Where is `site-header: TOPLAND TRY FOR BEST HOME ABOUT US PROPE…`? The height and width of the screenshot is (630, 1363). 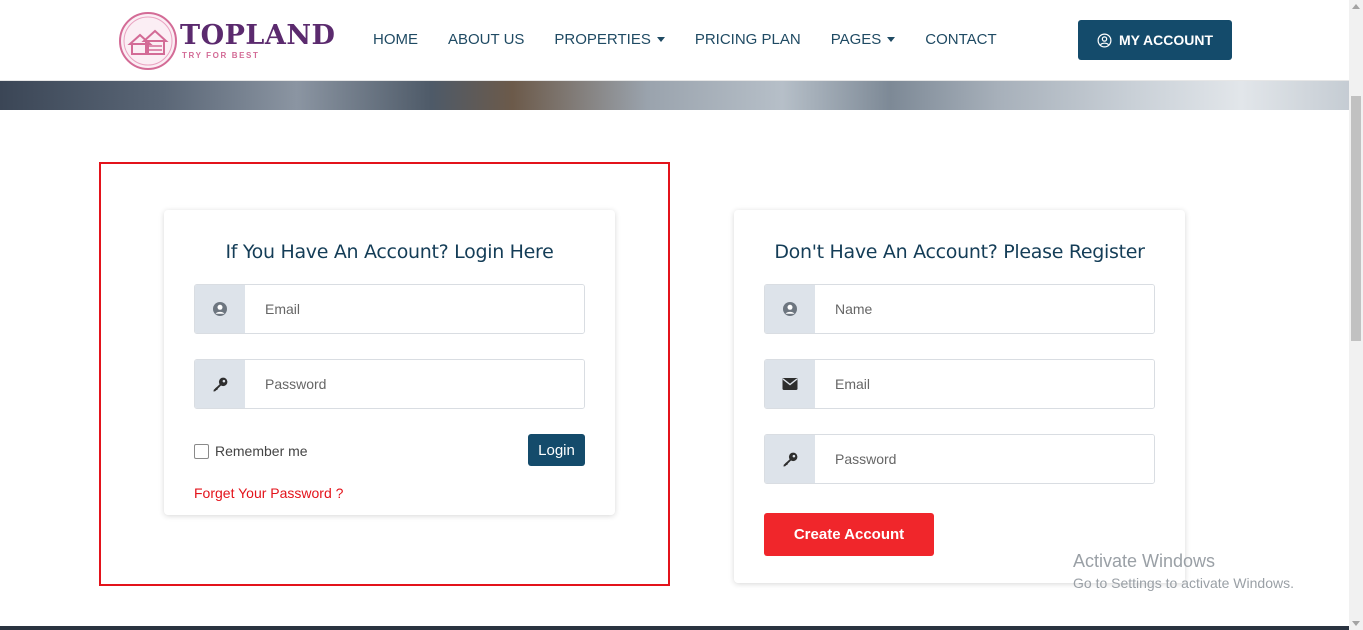
site-header: TOPLAND TRY FOR BEST HOME ABOUT US PROPE… is located at coordinates (674, 40).